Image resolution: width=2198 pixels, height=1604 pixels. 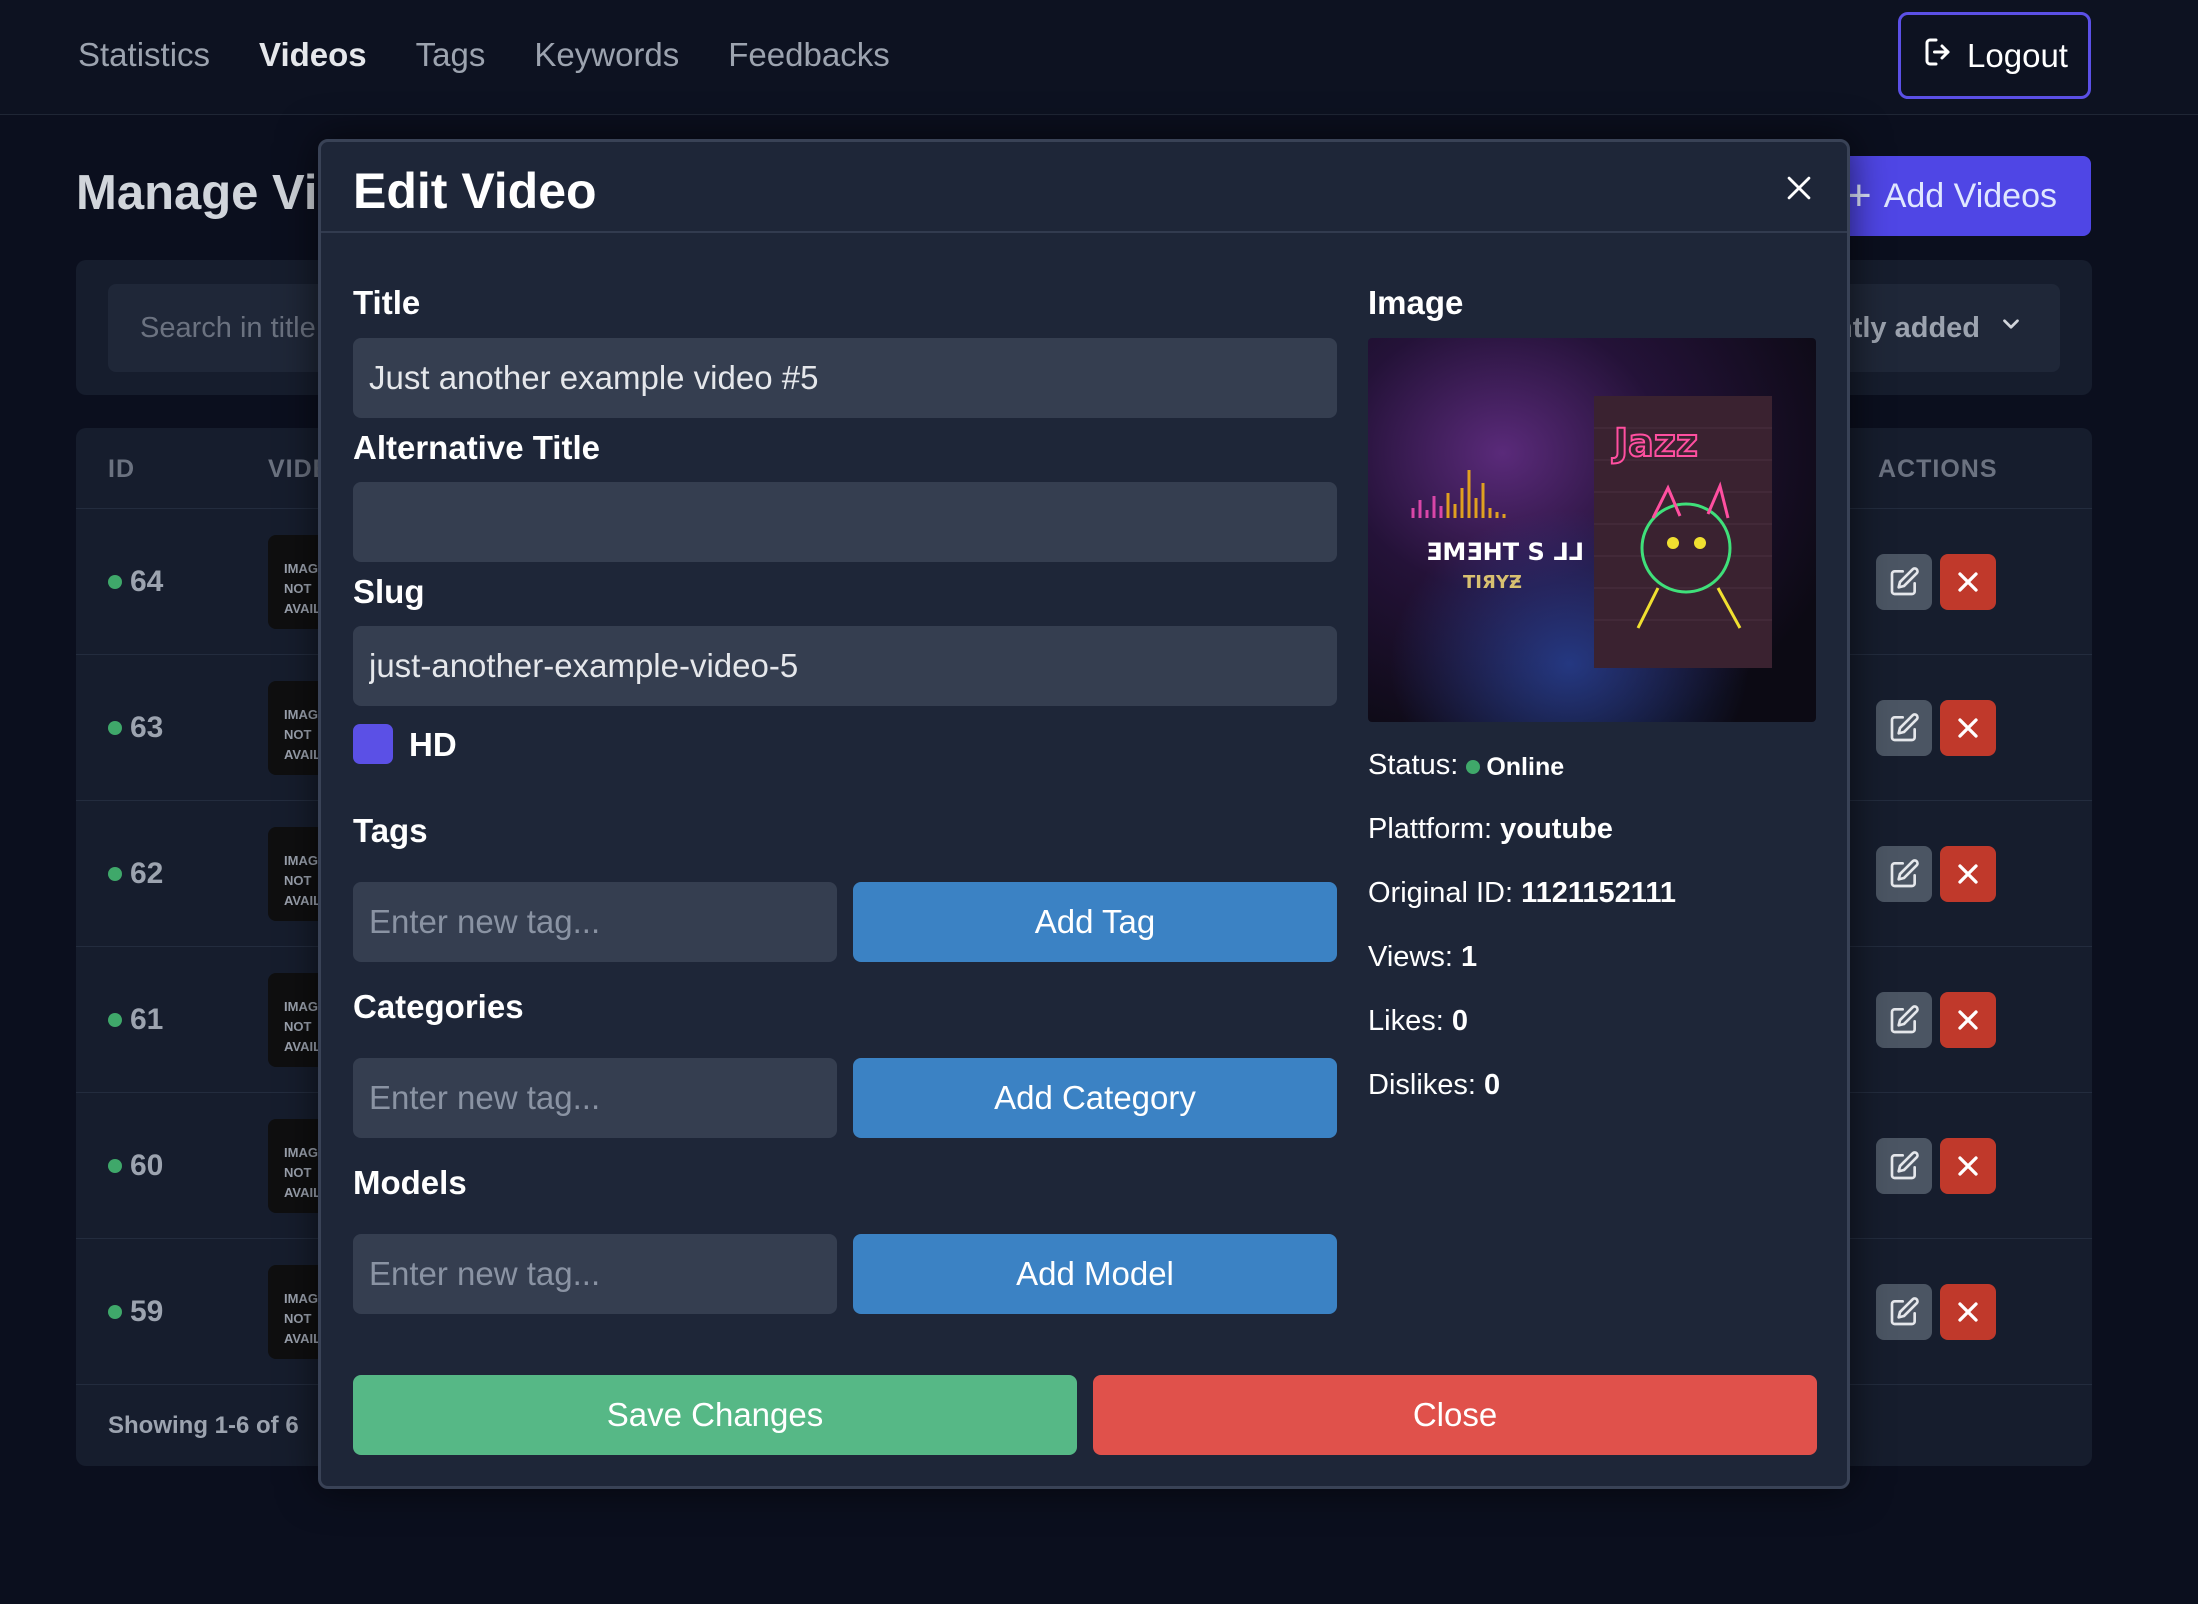 What do you see at coordinates (808, 55) in the screenshot?
I see `nav-link-feedbacks: Feedbacks` at bounding box center [808, 55].